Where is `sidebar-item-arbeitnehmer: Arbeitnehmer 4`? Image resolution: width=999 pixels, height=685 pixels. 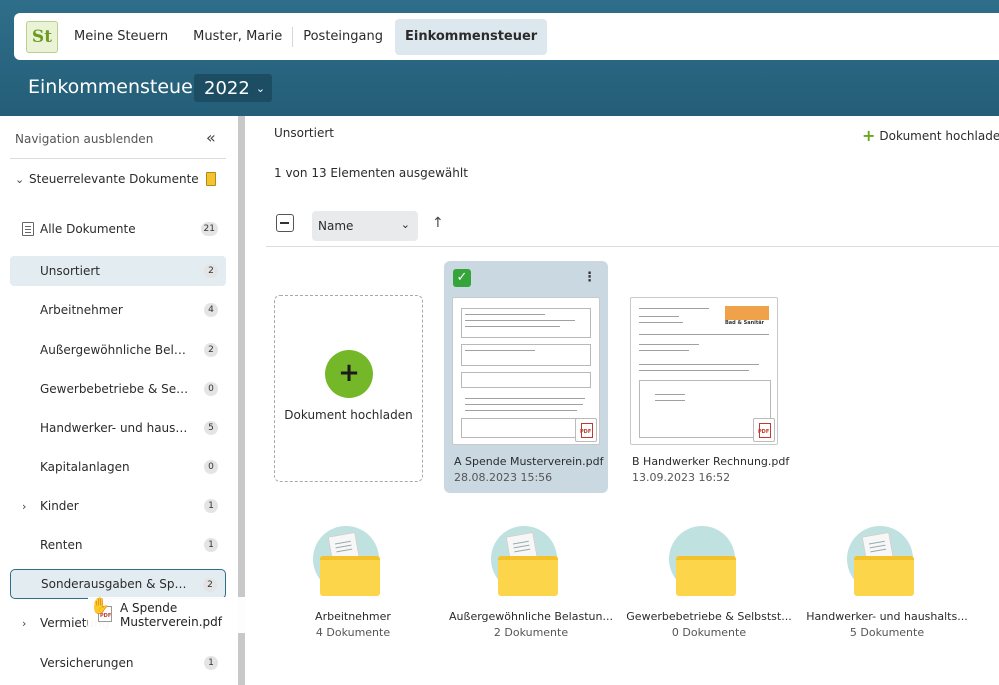 sidebar-item-arbeitnehmer: Arbeitnehmer 4 is located at coordinates (118, 310).